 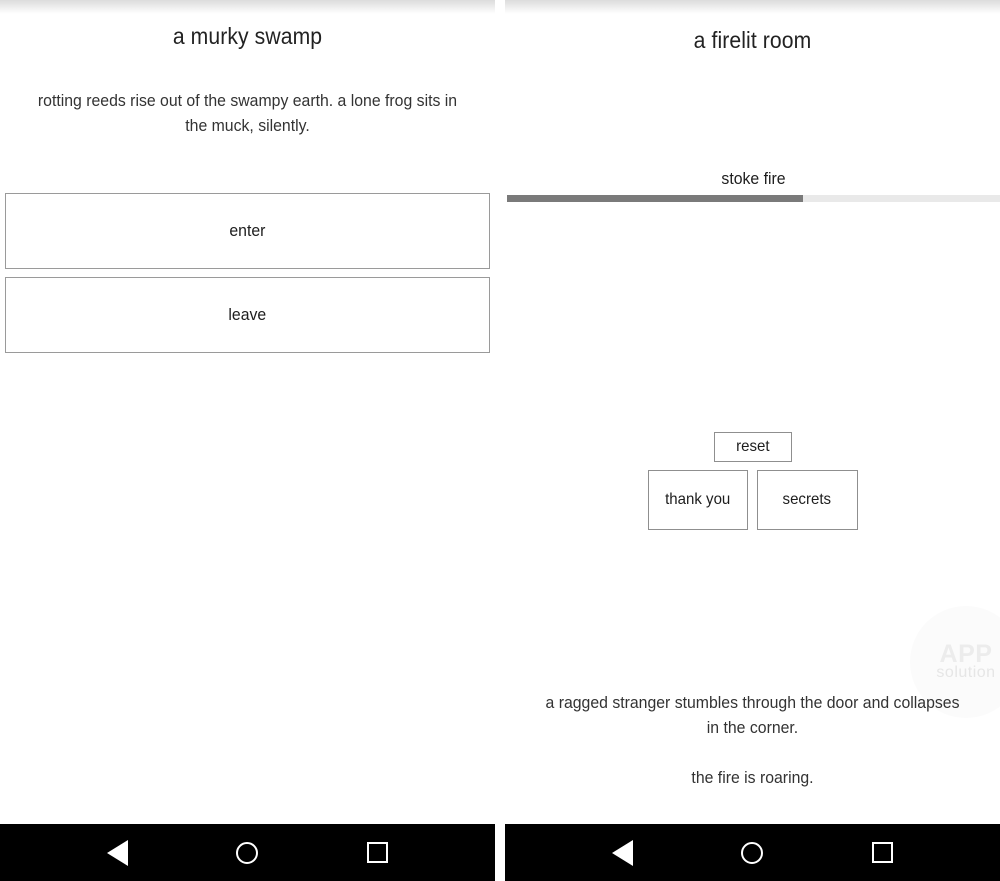 I want to click on secrets-button-label: secrets, so click(x=807, y=499).